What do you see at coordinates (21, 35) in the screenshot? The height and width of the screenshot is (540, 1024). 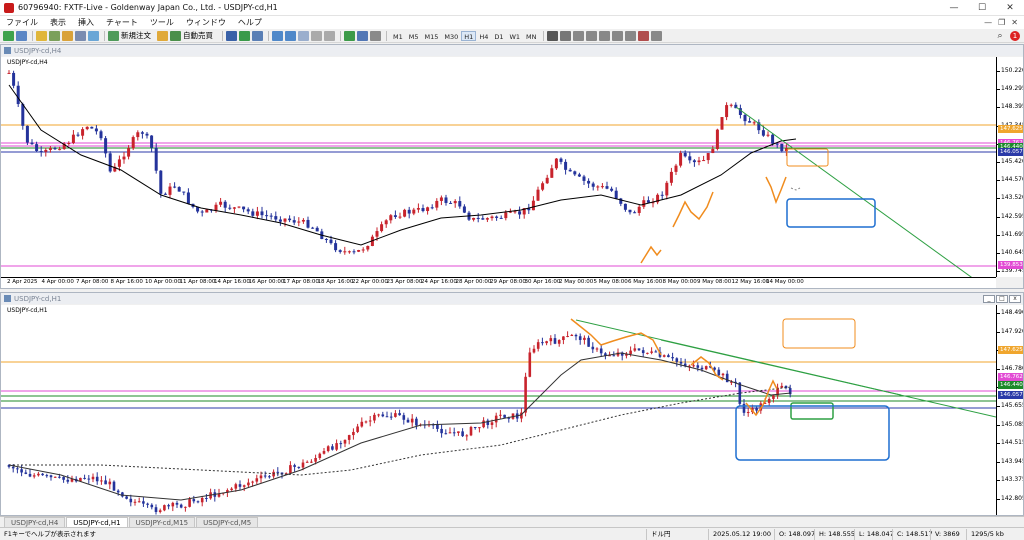 I see `profiles-icon` at bounding box center [21, 35].